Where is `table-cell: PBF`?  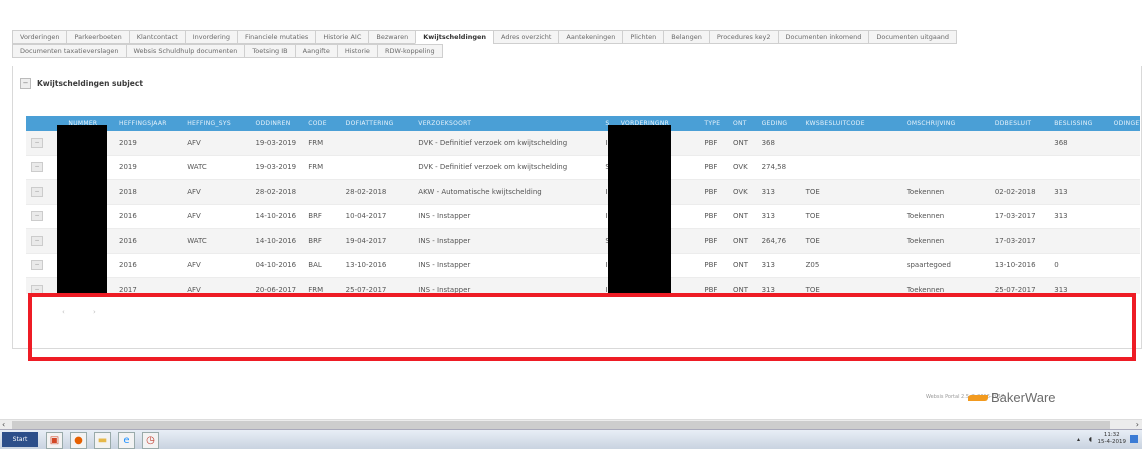 table-cell: PBF is located at coordinates (713, 167).